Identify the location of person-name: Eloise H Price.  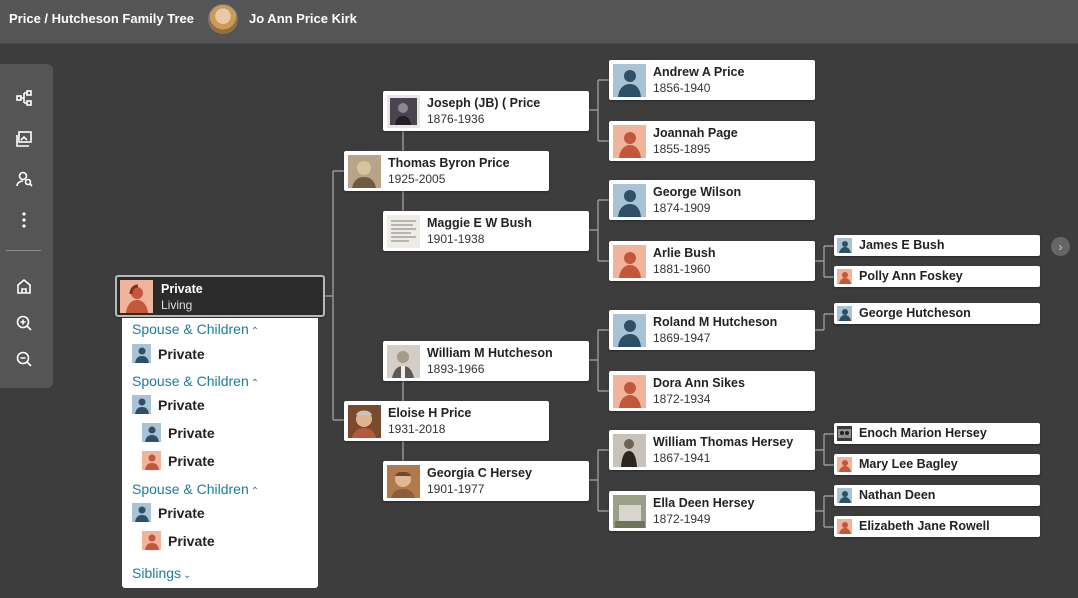
(430, 413).